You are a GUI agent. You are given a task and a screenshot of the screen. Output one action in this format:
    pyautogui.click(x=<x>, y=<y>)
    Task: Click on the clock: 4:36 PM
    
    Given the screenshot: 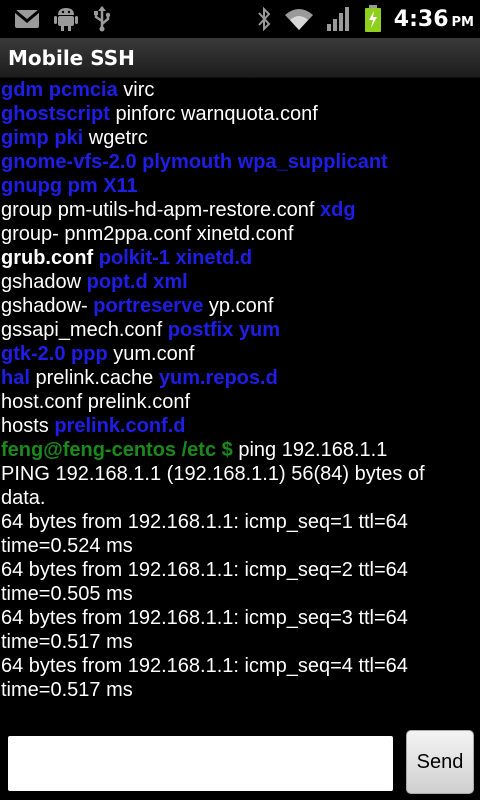 What is the action you would take?
    pyautogui.click(x=434, y=19)
    